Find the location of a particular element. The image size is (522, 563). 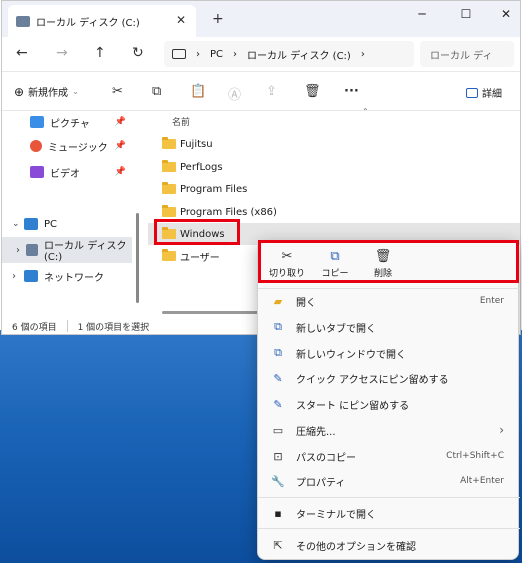

pictures-icon is located at coordinates (37, 122).